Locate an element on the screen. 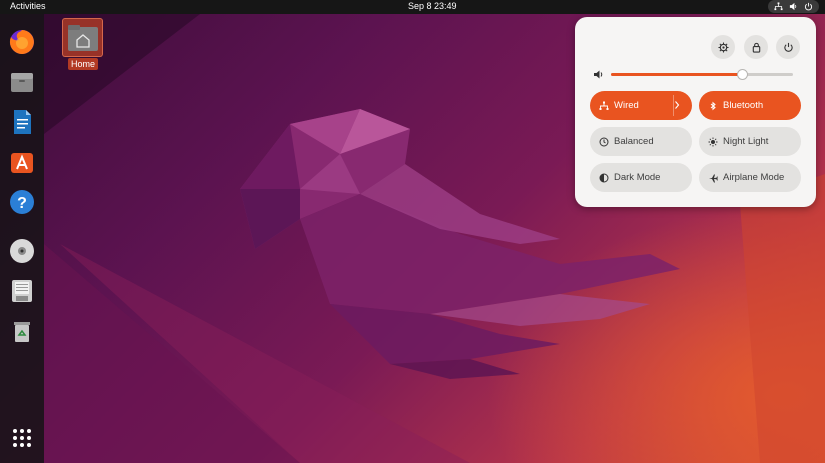 The image size is (825, 463). volume-slider is located at coordinates (702, 74).